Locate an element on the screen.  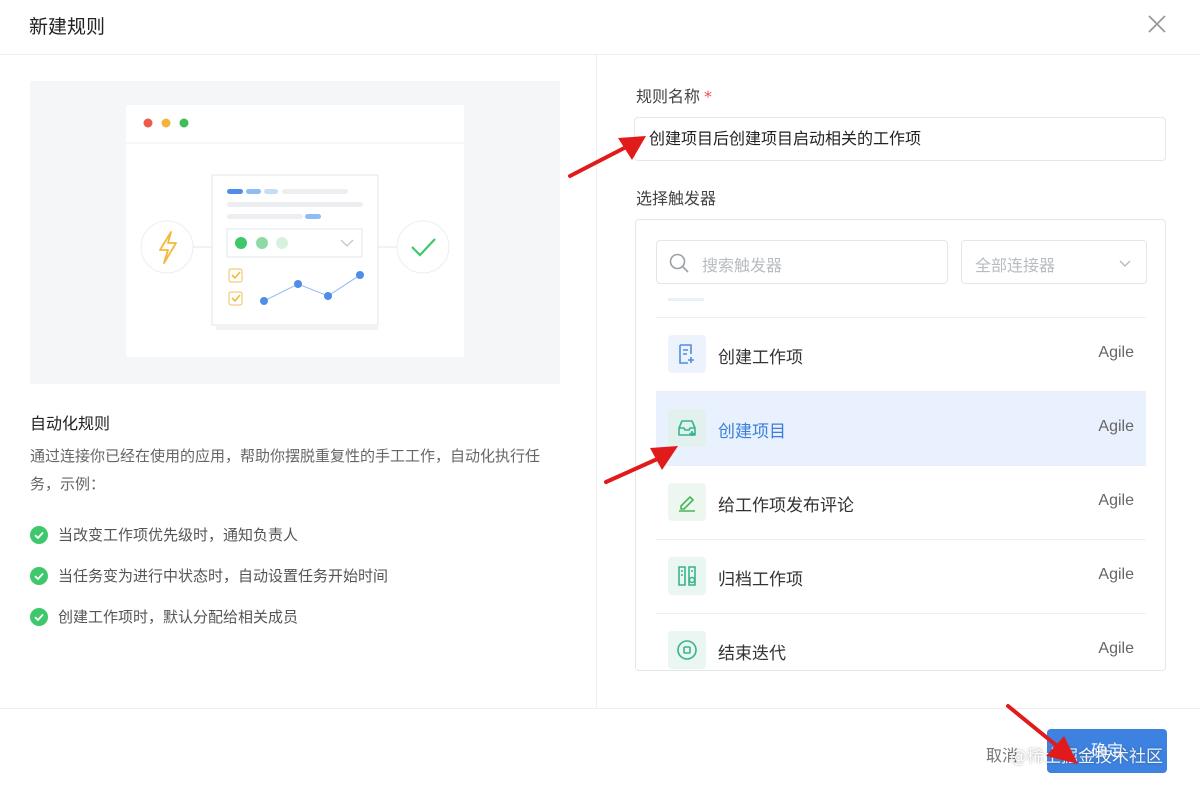
example-text: 当任务变为进行中状态时，自动设置任务开始时间 is located at coordinates (223, 576).